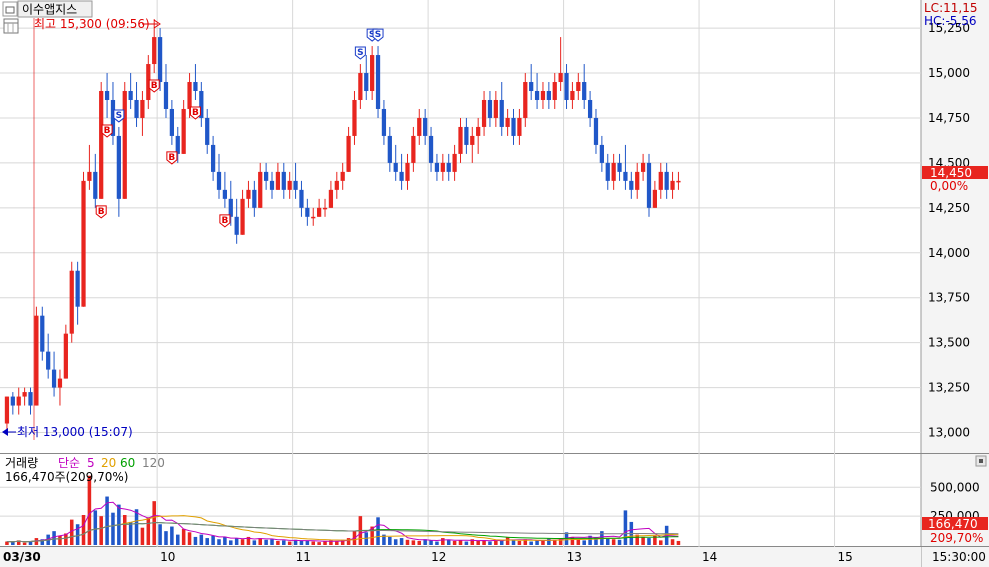 Image resolution: width=989 pixels, height=567 pixels. I want to click on volume-summary: 166,470주(209,70%), so click(66, 477).